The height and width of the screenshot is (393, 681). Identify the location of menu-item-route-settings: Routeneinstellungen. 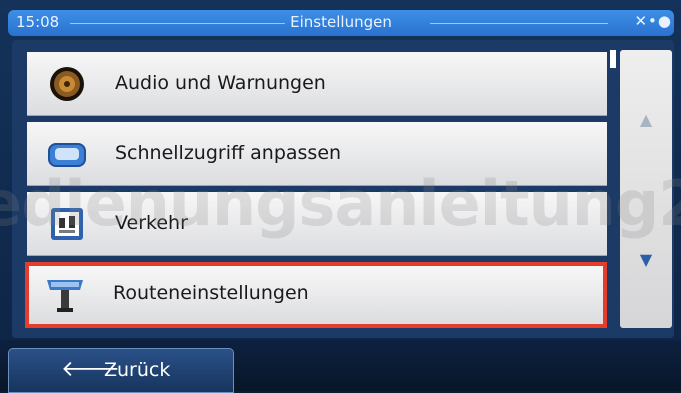
(316, 295).